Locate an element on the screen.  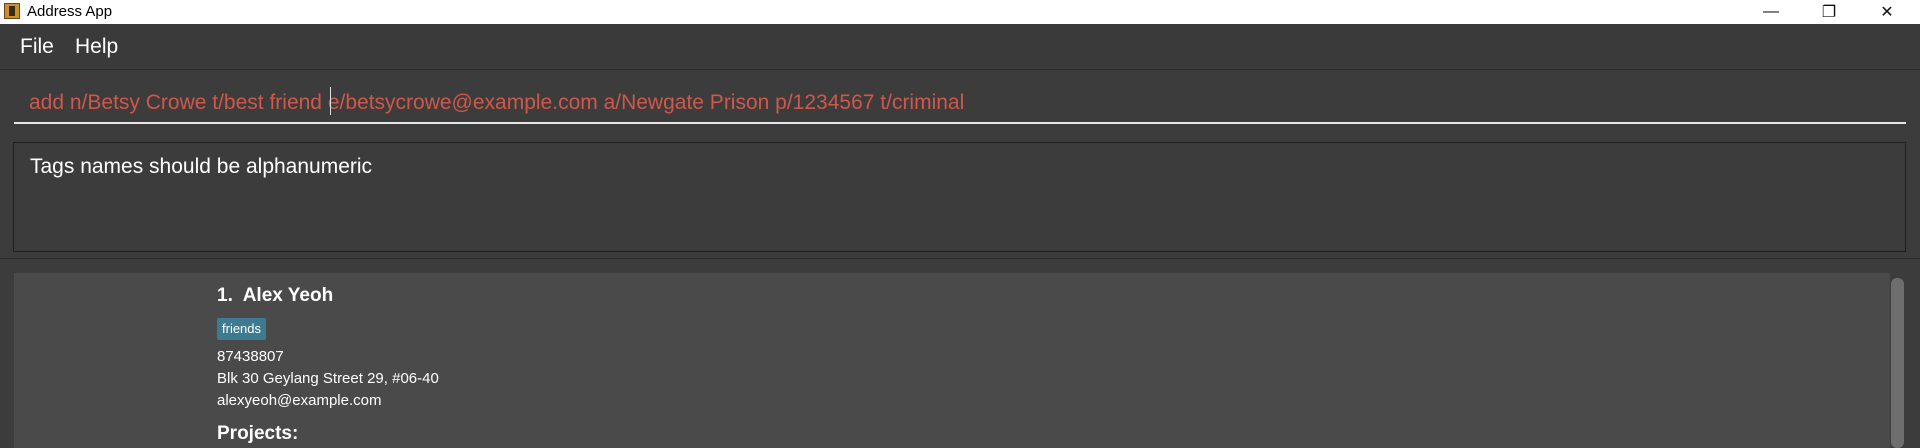
tag-badge: friends is located at coordinates (242, 329).